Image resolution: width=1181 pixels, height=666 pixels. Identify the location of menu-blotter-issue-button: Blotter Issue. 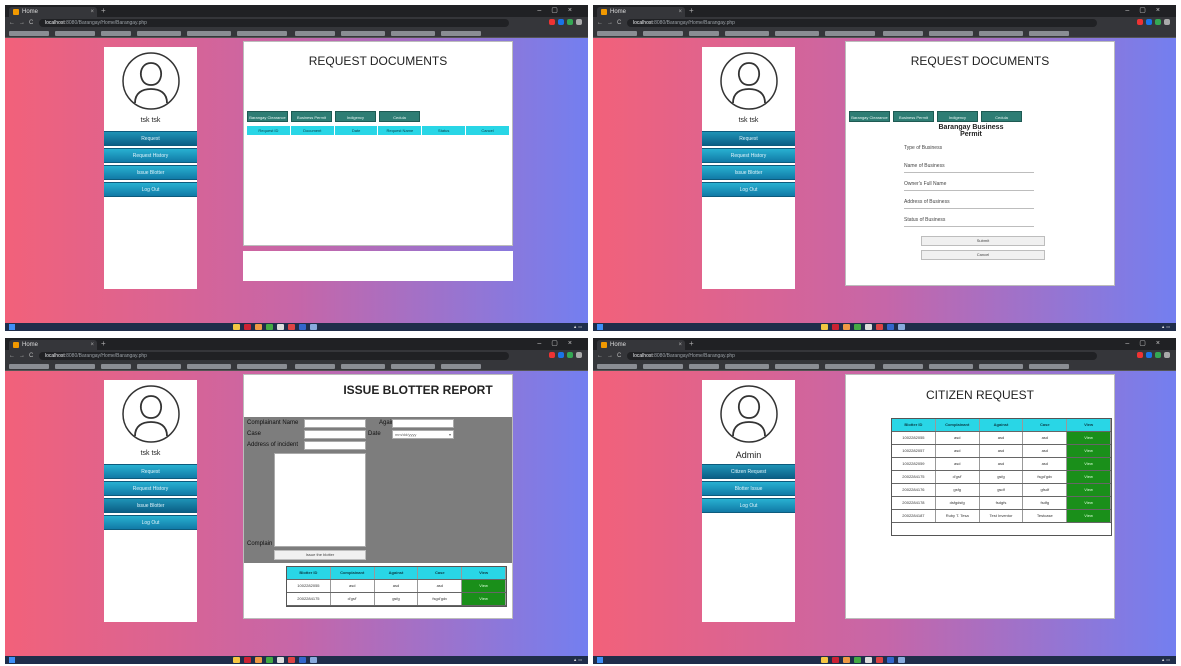
(748, 488).